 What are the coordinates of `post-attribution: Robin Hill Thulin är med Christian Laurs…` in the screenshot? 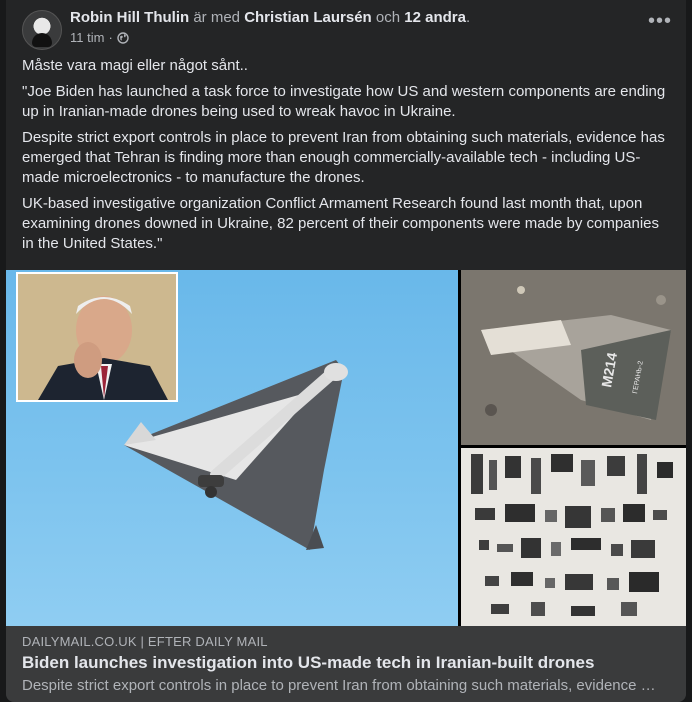 It's located at (270, 17).